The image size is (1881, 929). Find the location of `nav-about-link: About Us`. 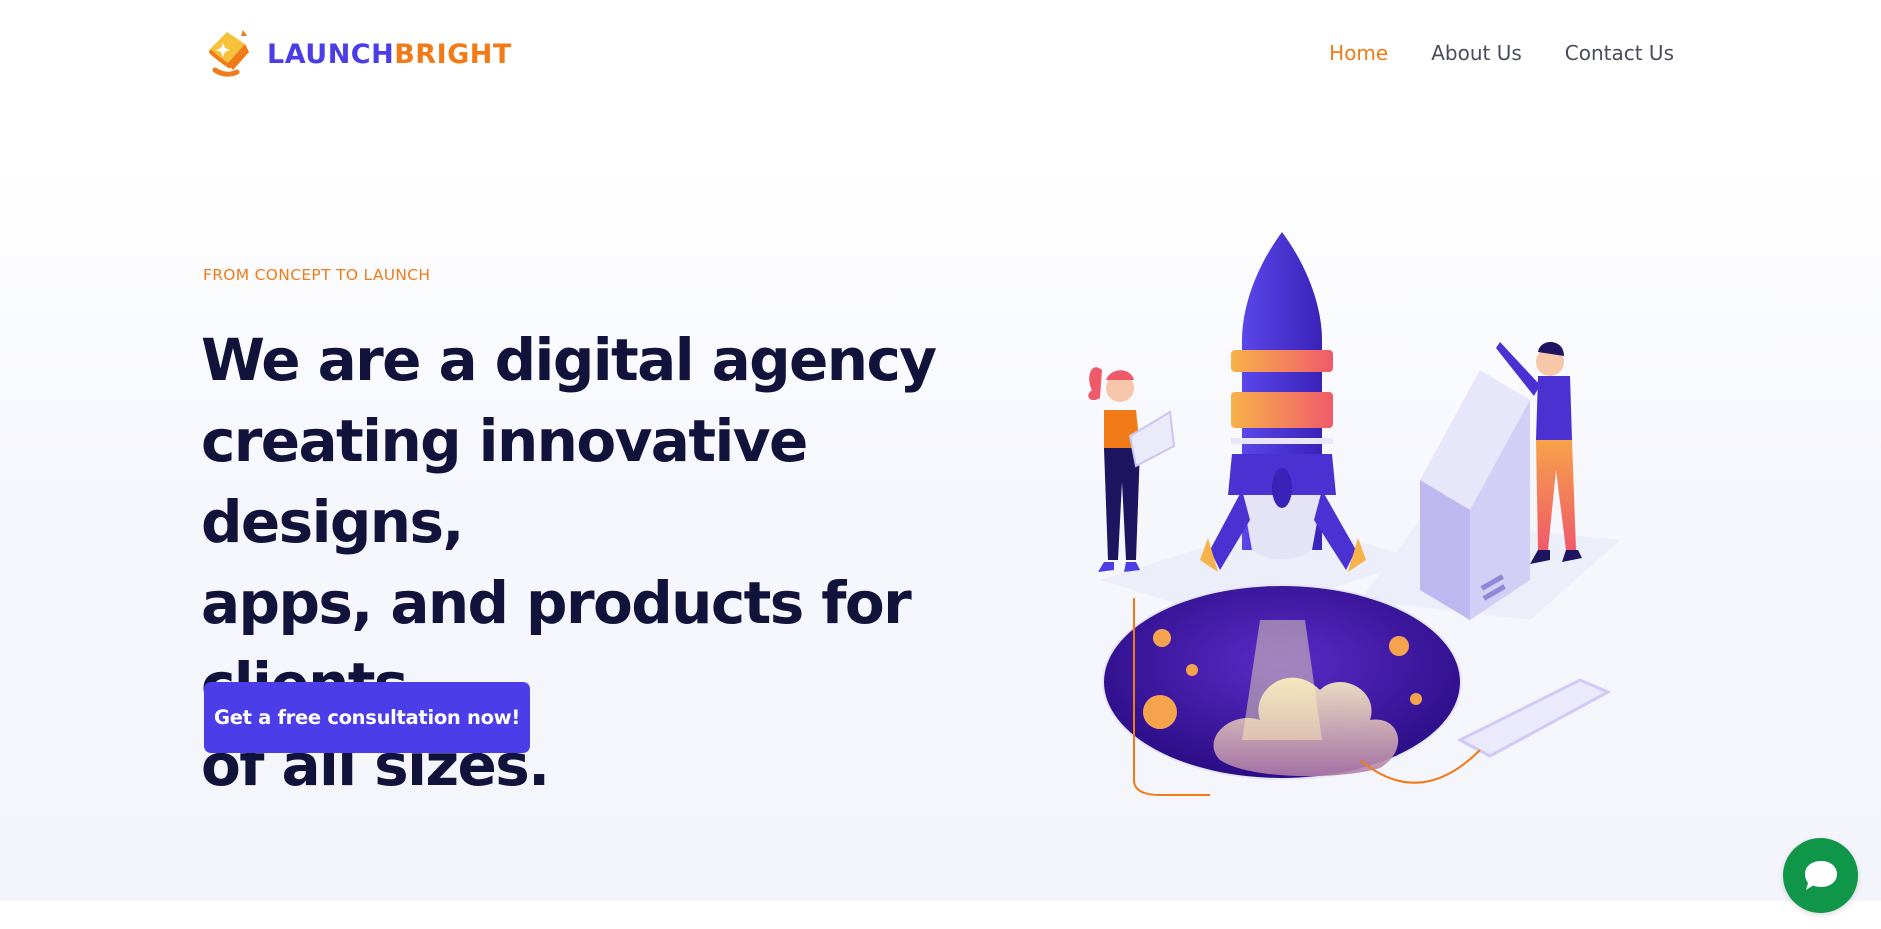

nav-about-link: About Us is located at coordinates (1476, 53).